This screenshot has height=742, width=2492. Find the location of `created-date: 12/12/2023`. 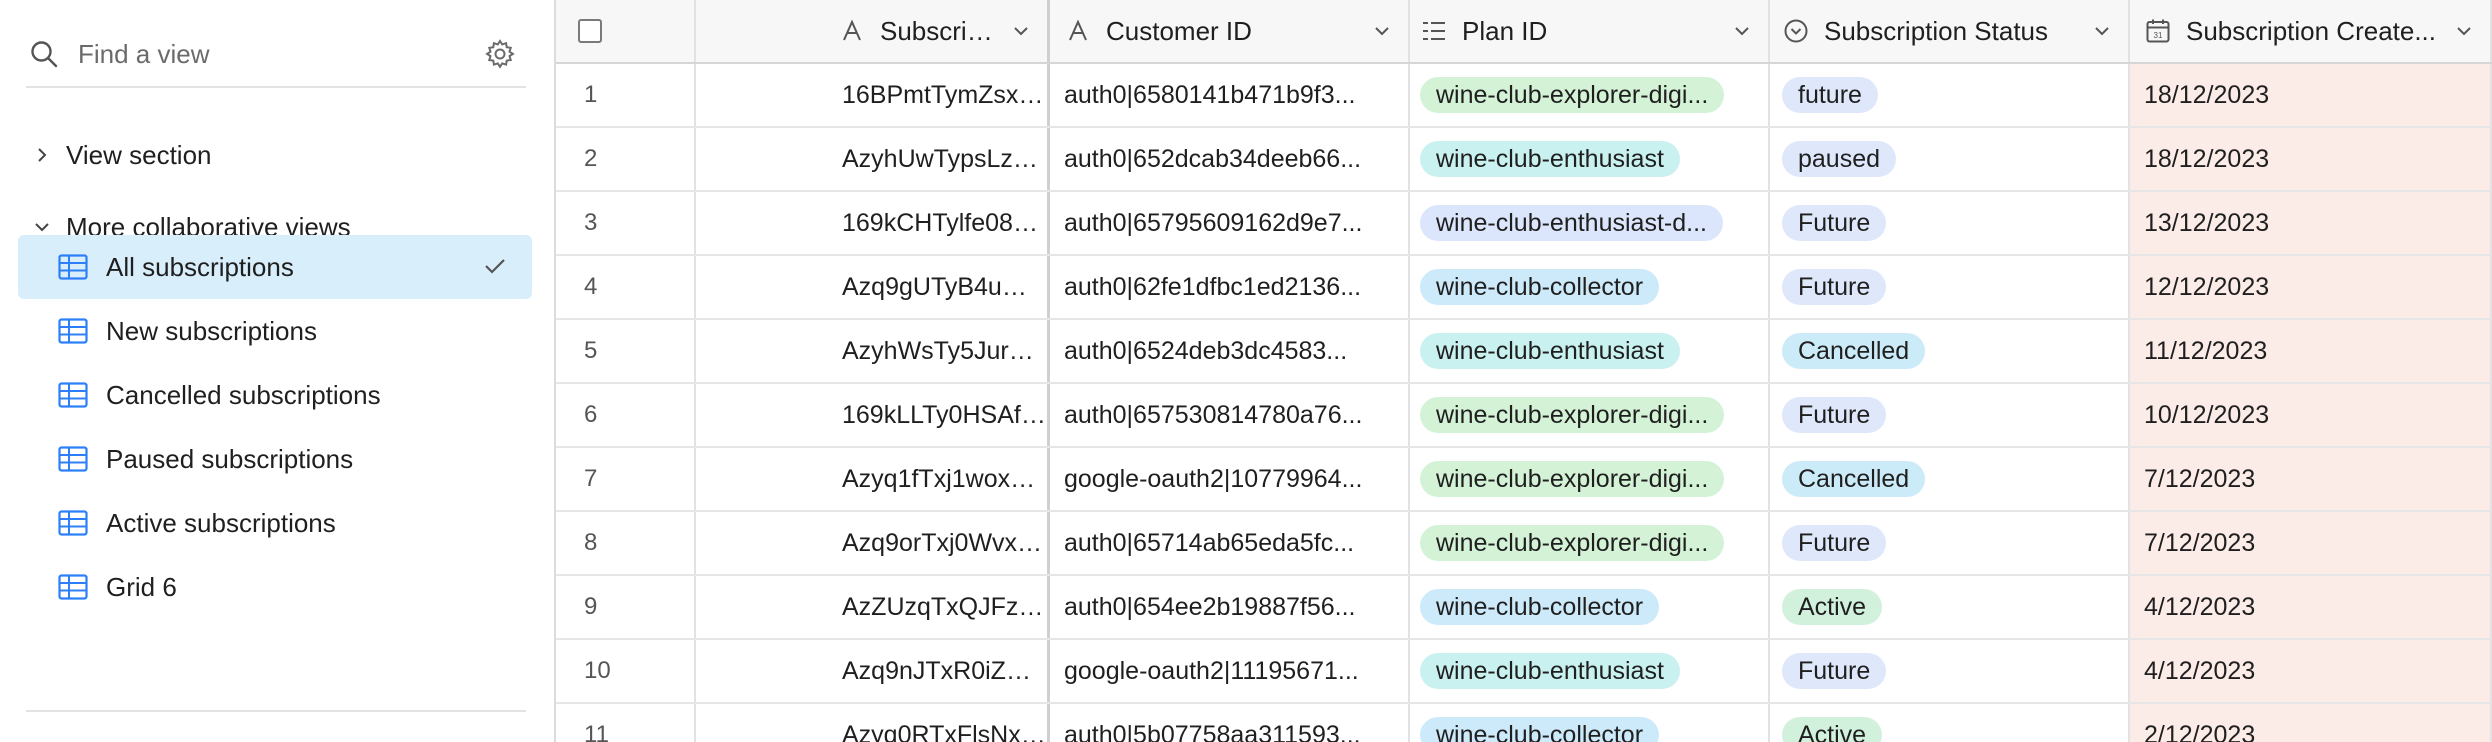

created-date: 12/12/2023 is located at coordinates (2207, 286).